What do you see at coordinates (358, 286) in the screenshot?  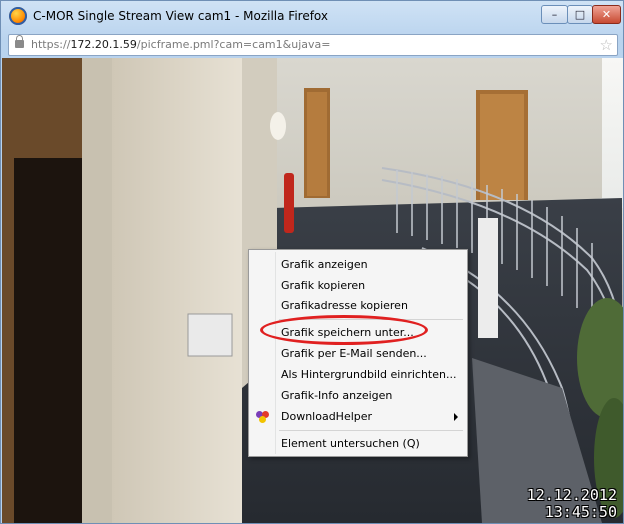 I see `menu-item-copy-image: Grafik kopieren` at bounding box center [358, 286].